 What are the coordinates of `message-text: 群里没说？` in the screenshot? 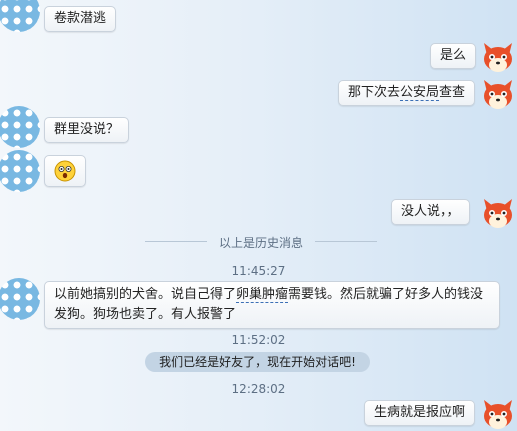 It's located at (87, 129).